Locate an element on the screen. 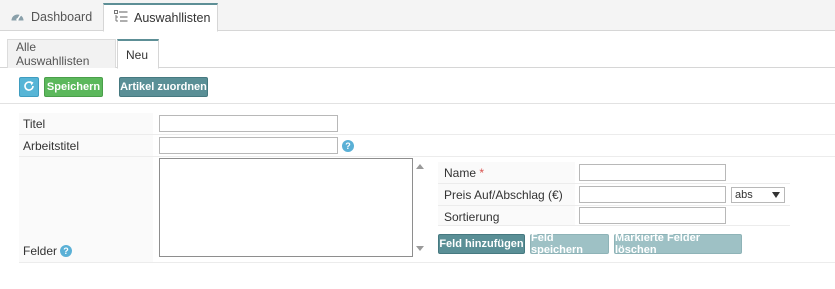  price-mode-value: abs is located at coordinates (744, 195).